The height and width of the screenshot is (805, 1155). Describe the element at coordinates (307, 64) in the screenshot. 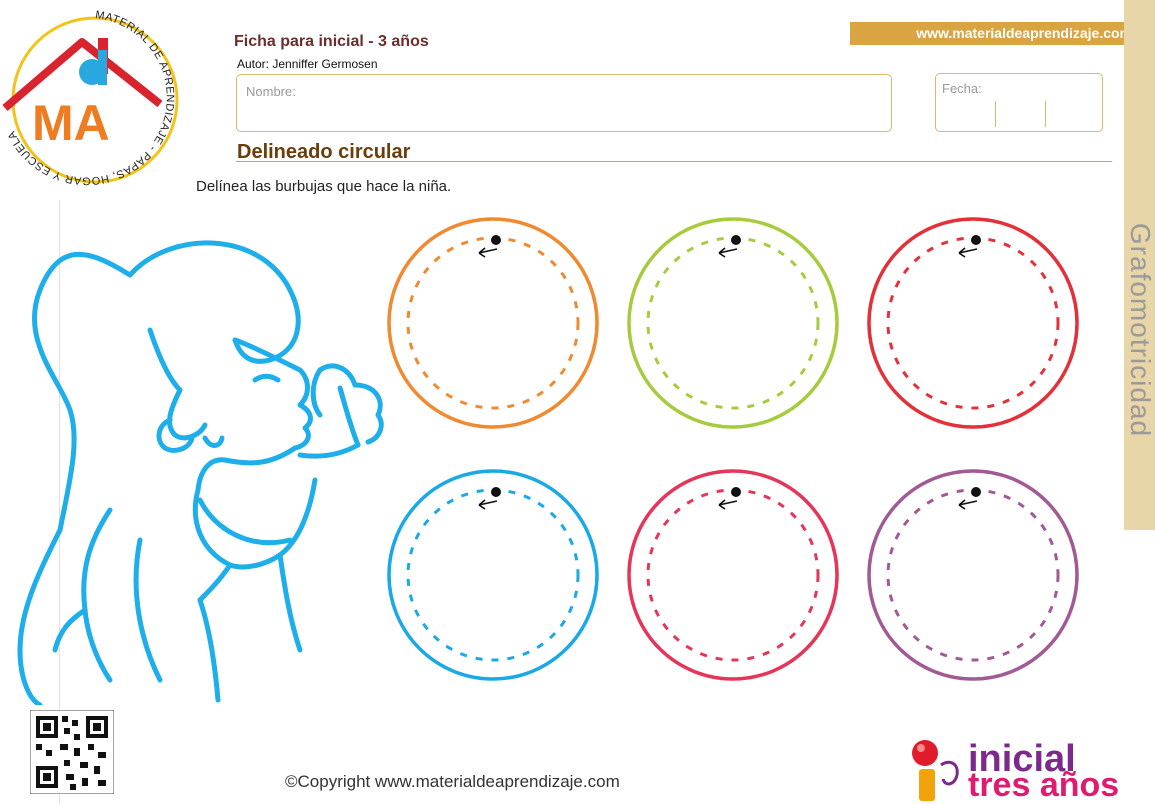

I see `author-text: Autor: Jenniffer Germosen` at that location.